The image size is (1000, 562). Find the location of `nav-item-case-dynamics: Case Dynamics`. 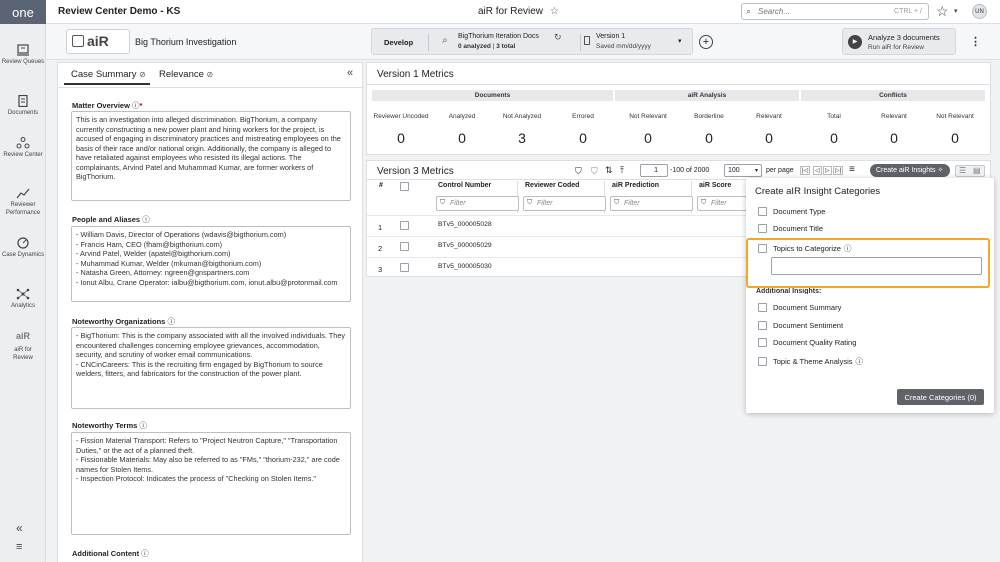

nav-item-case-dynamics: Case Dynamics is located at coordinates (23, 248).